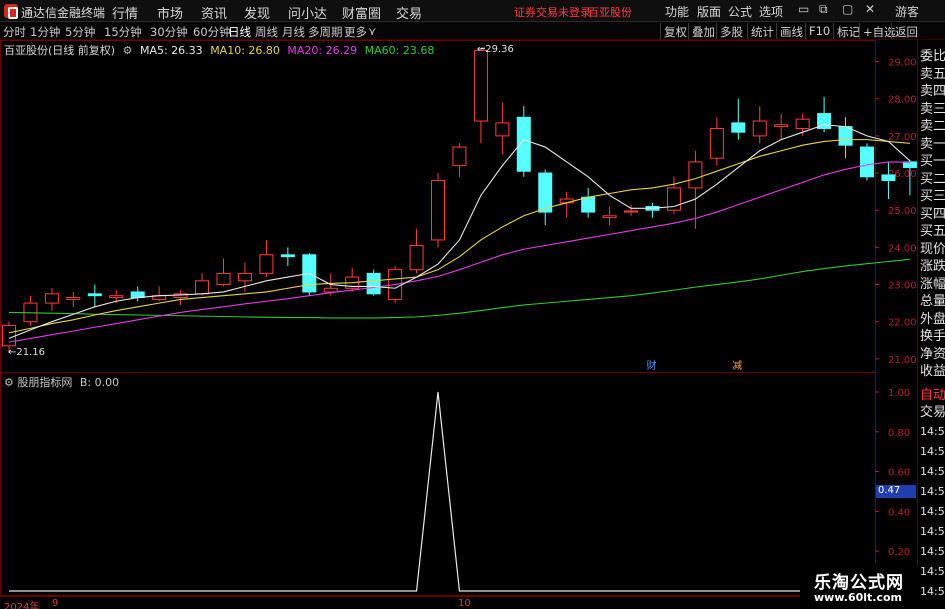  Describe the element at coordinates (459, 288) in the screenshot. I see `ma60-line` at that location.